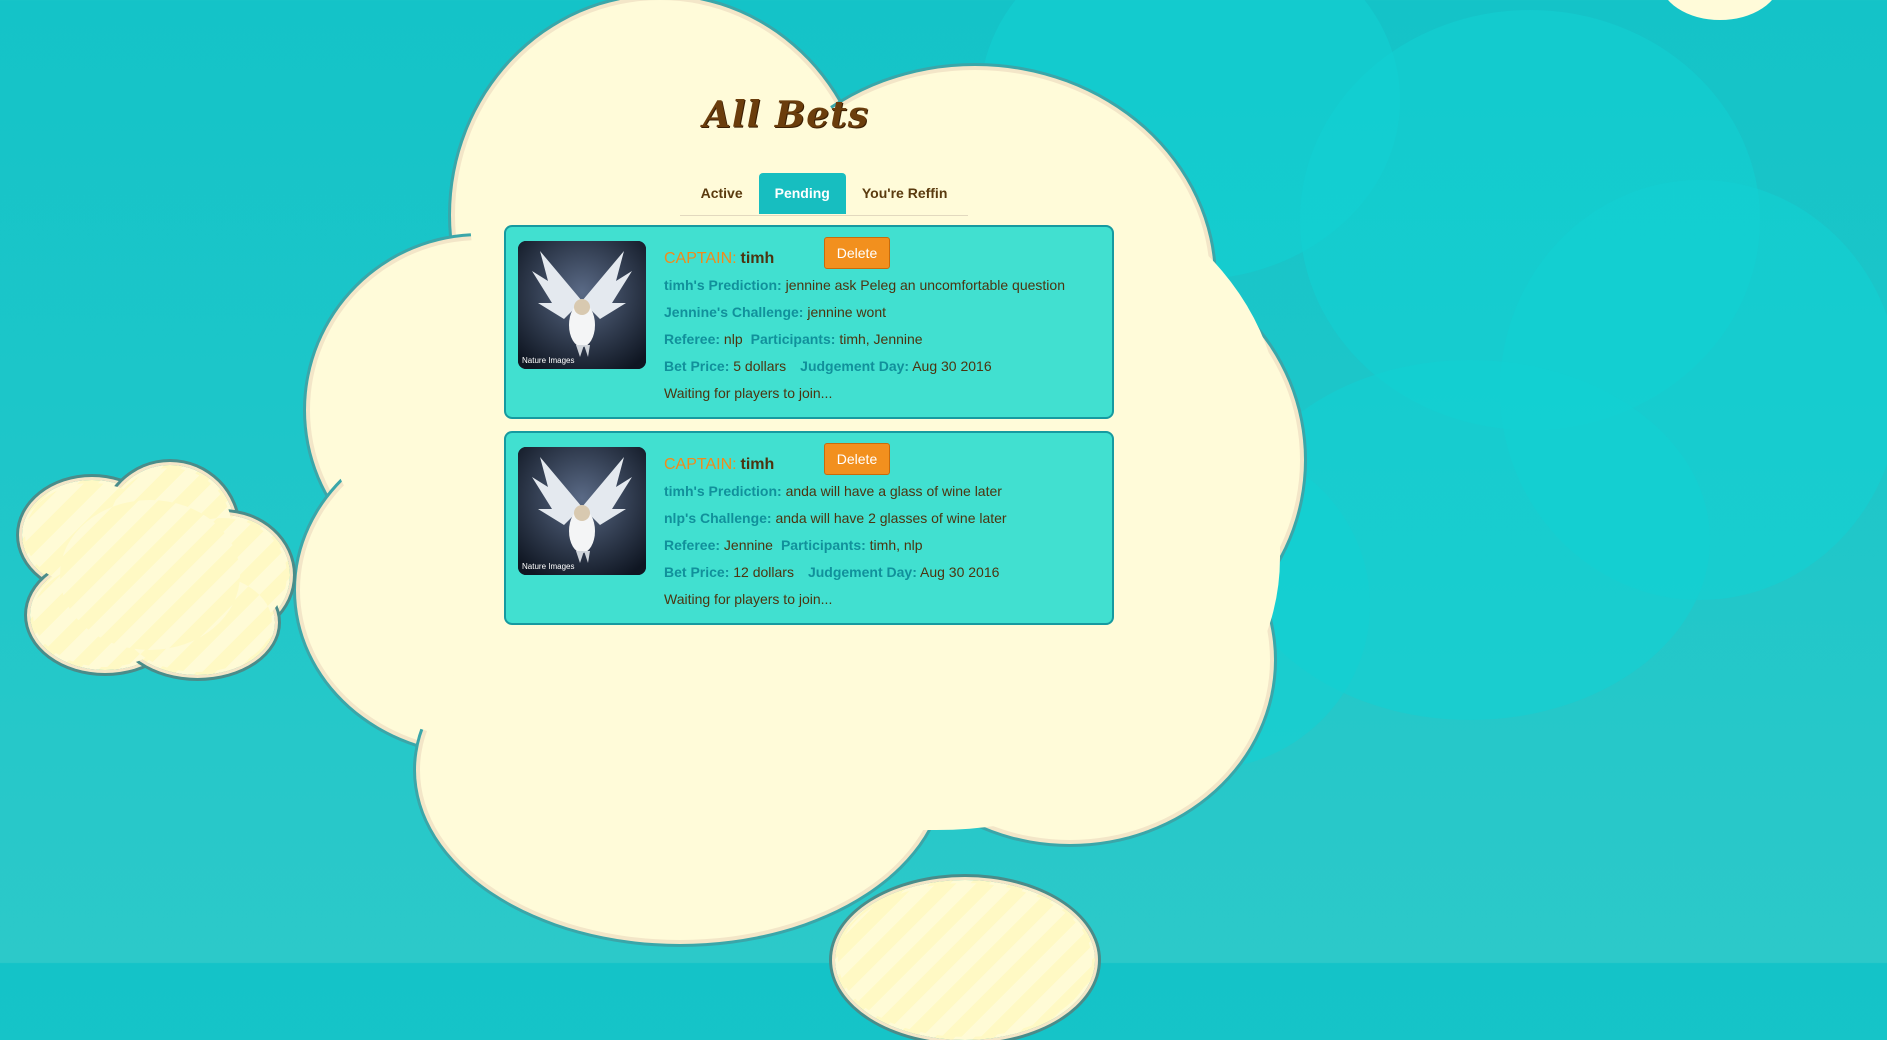  What do you see at coordinates (846, 312) in the screenshot?
I see `challenge-text: jennine wont` at bounding box center [846, 312].